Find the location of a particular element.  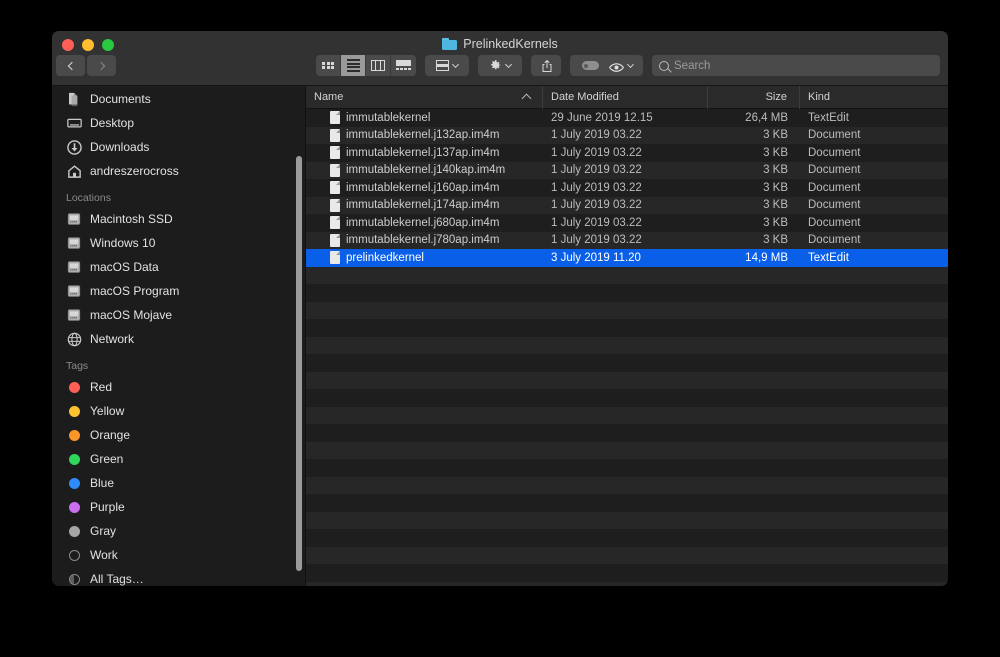

cell-size: 14,9 MB is located at coordinates (766, 257).